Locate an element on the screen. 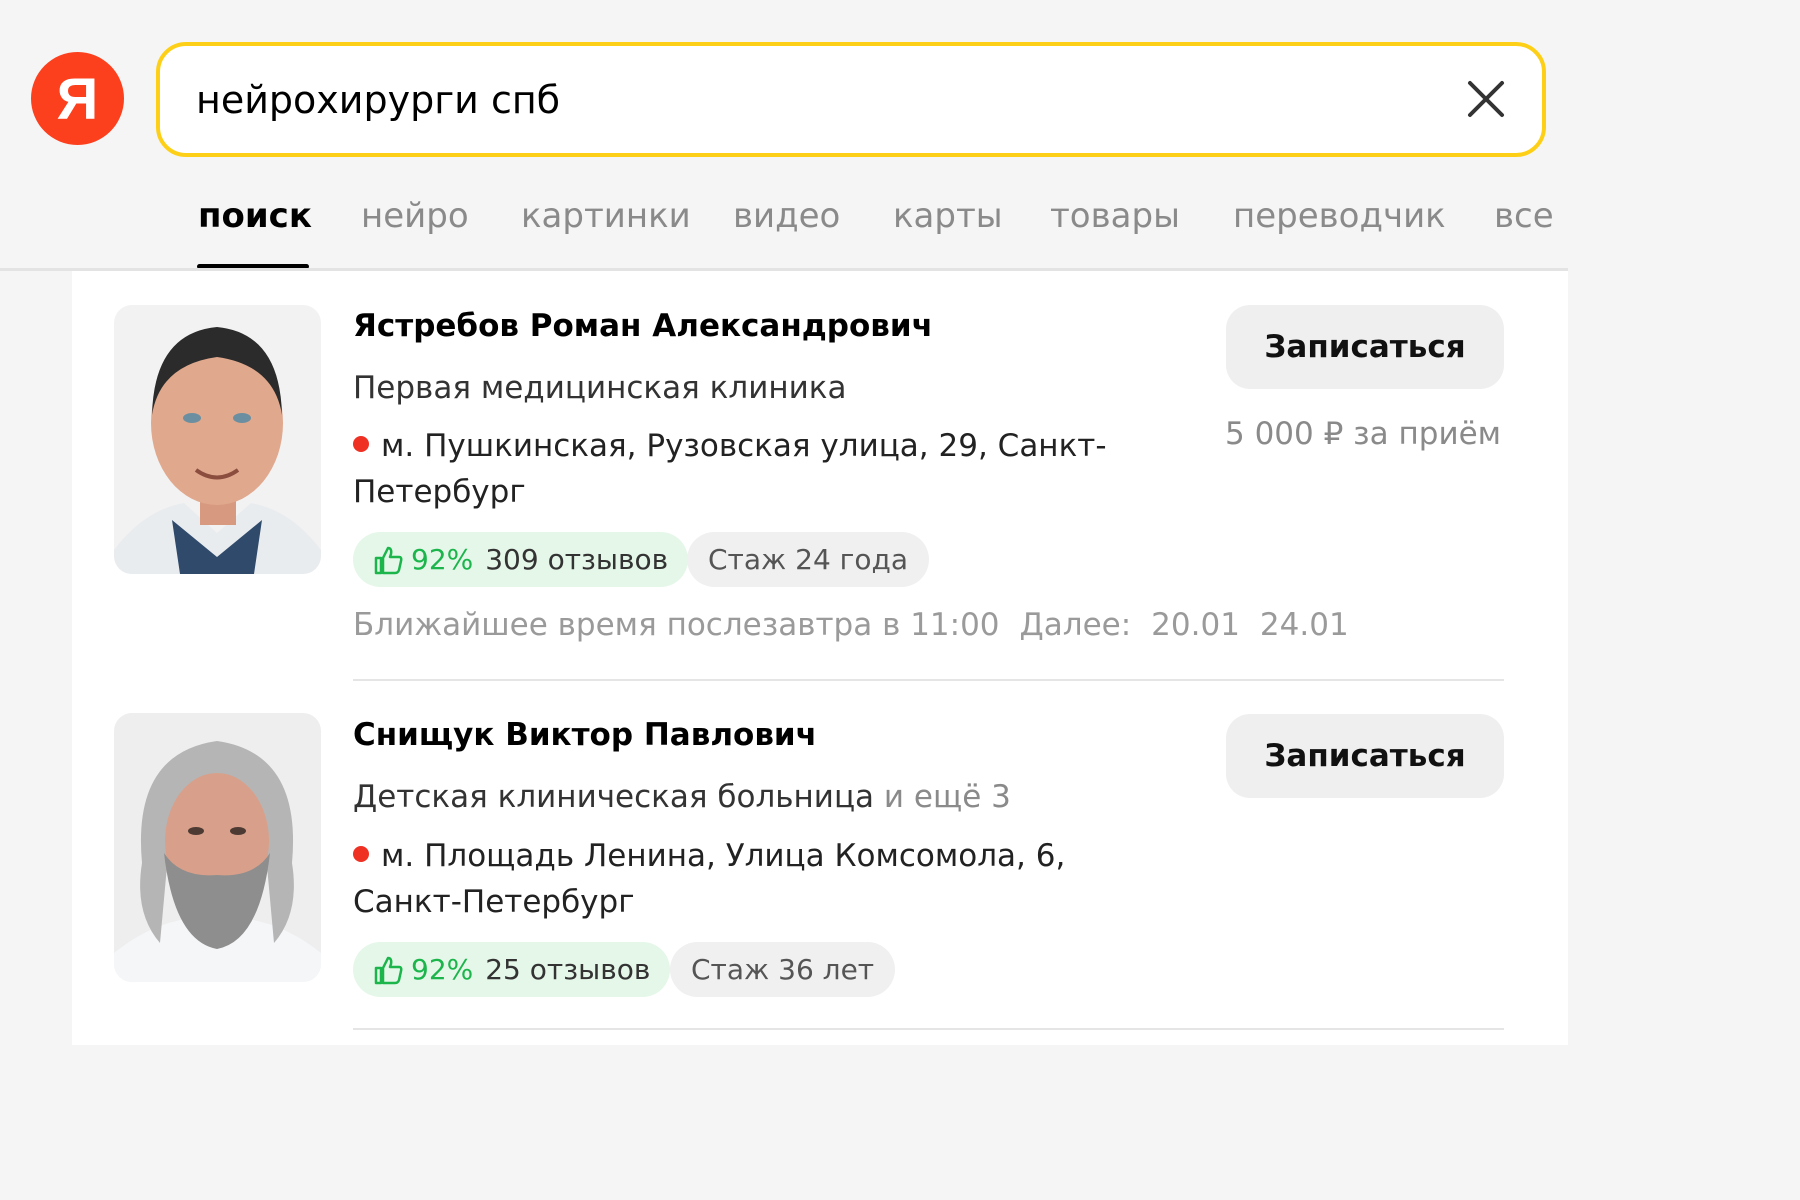  experience-badge: Стаж 36 лет is located at coordinates (783, 969).